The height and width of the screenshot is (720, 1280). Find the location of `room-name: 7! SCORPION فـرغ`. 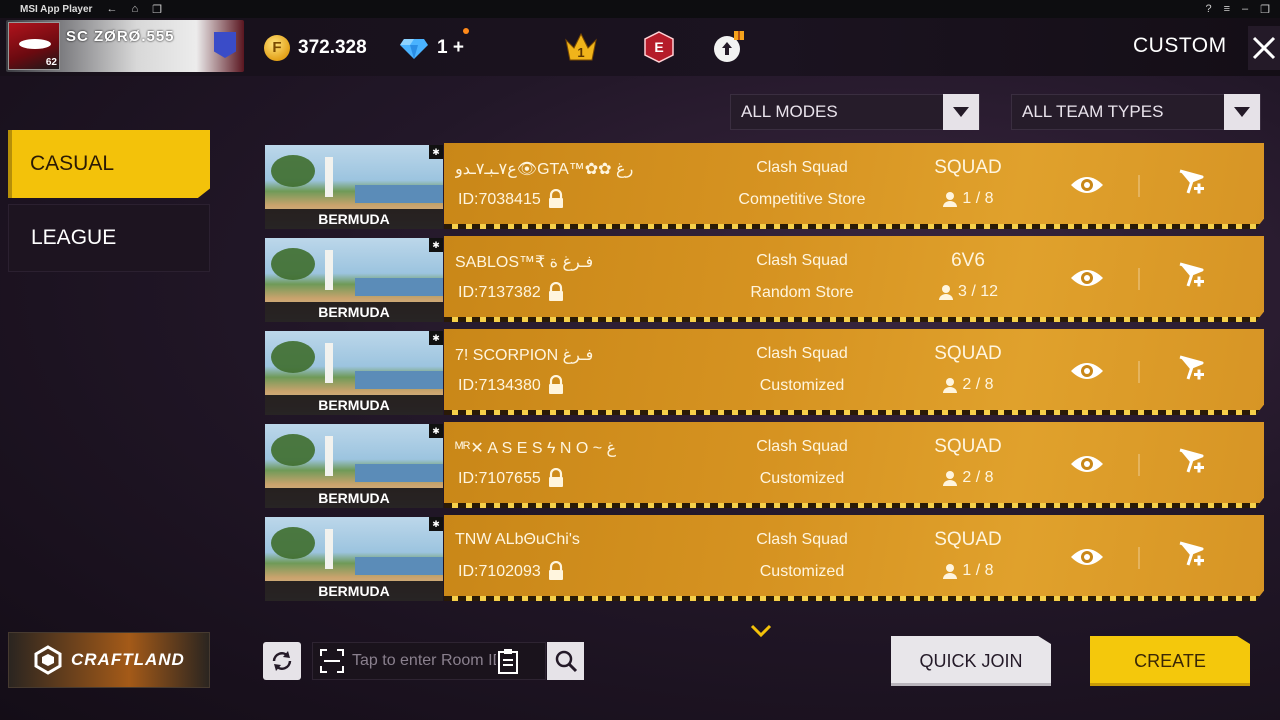

room-name: 7! SCORPION فـرغ is located at coordinates (524, 355).